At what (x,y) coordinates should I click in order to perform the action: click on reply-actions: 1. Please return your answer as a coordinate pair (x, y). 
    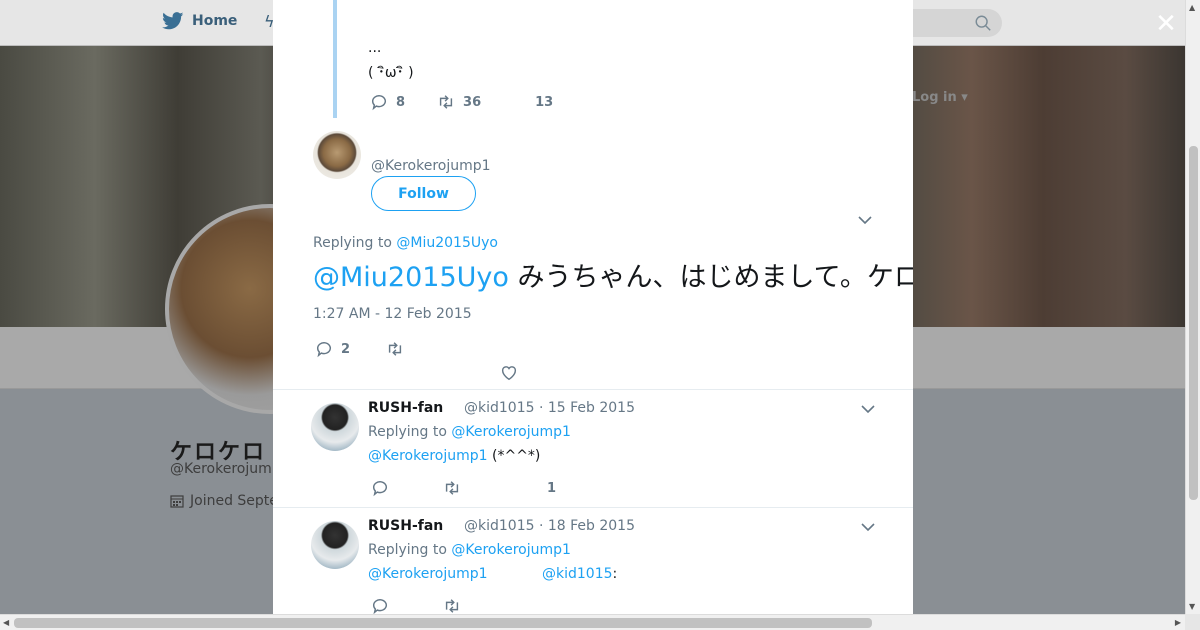
    Looking at the image, I should click on (463, 488).